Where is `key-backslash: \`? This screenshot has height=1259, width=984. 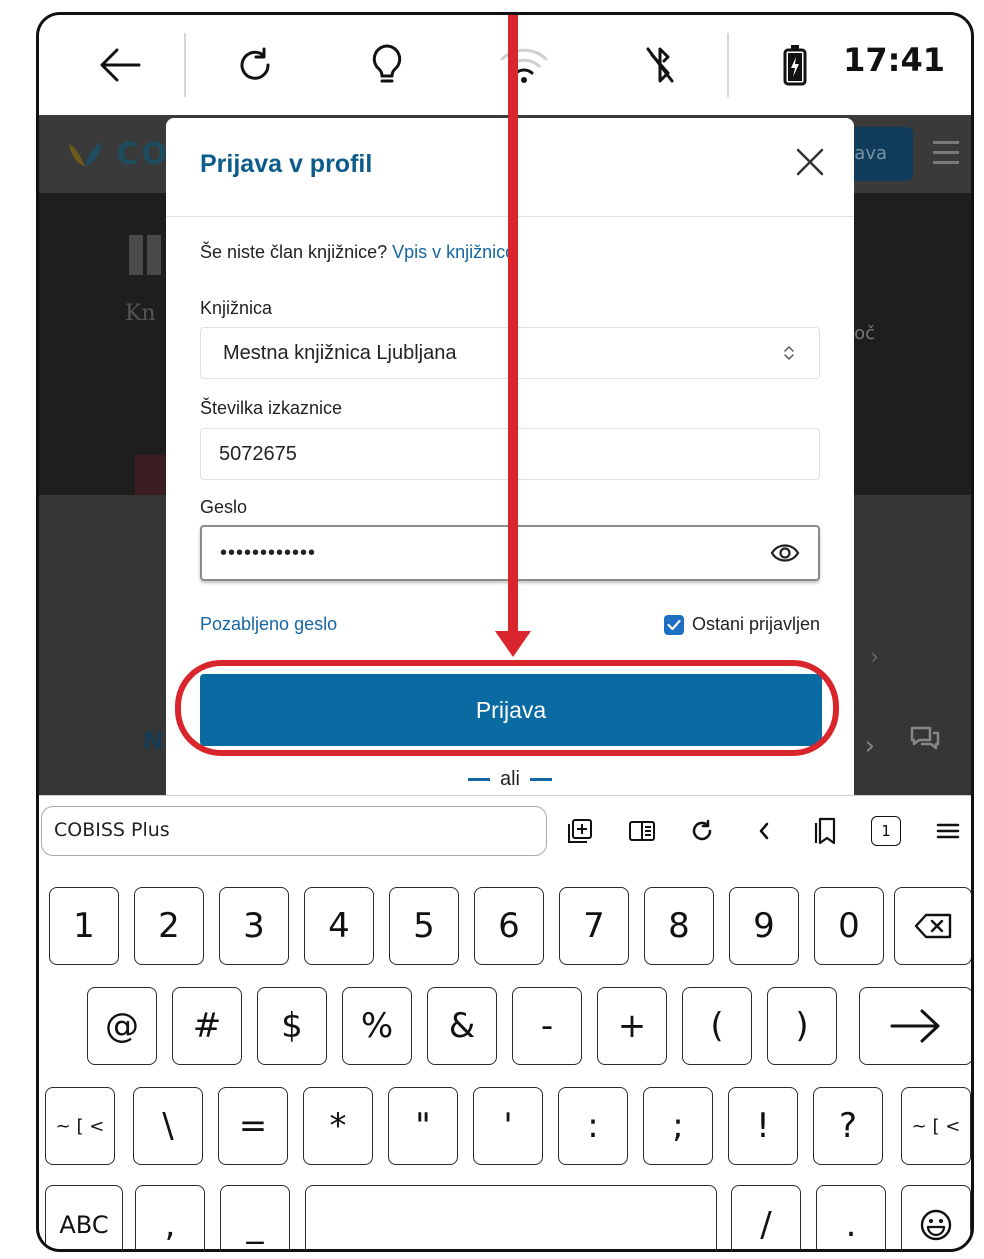 key-backslash: \ is located at coordinates (168, 1126).